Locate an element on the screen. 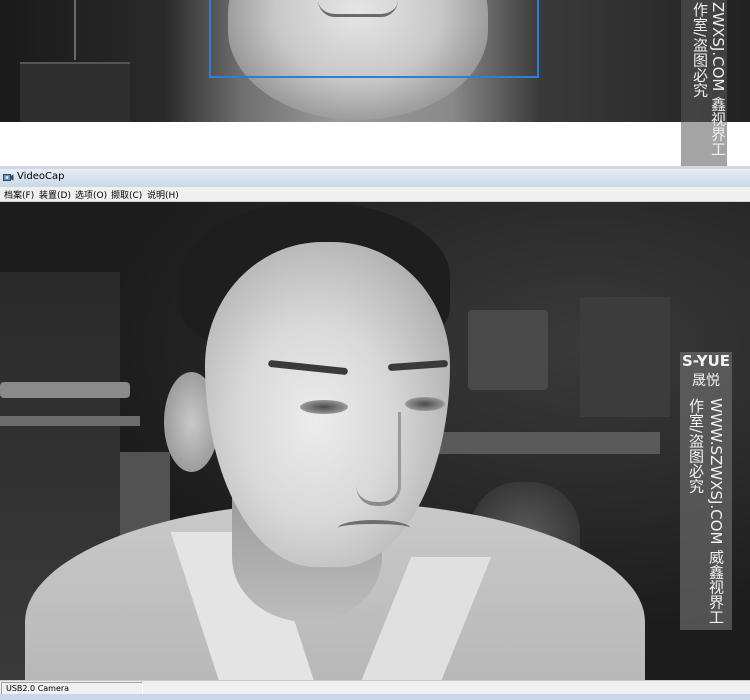 This screenshot has height=700, width=750. nose is located at coordinates (378, 459).